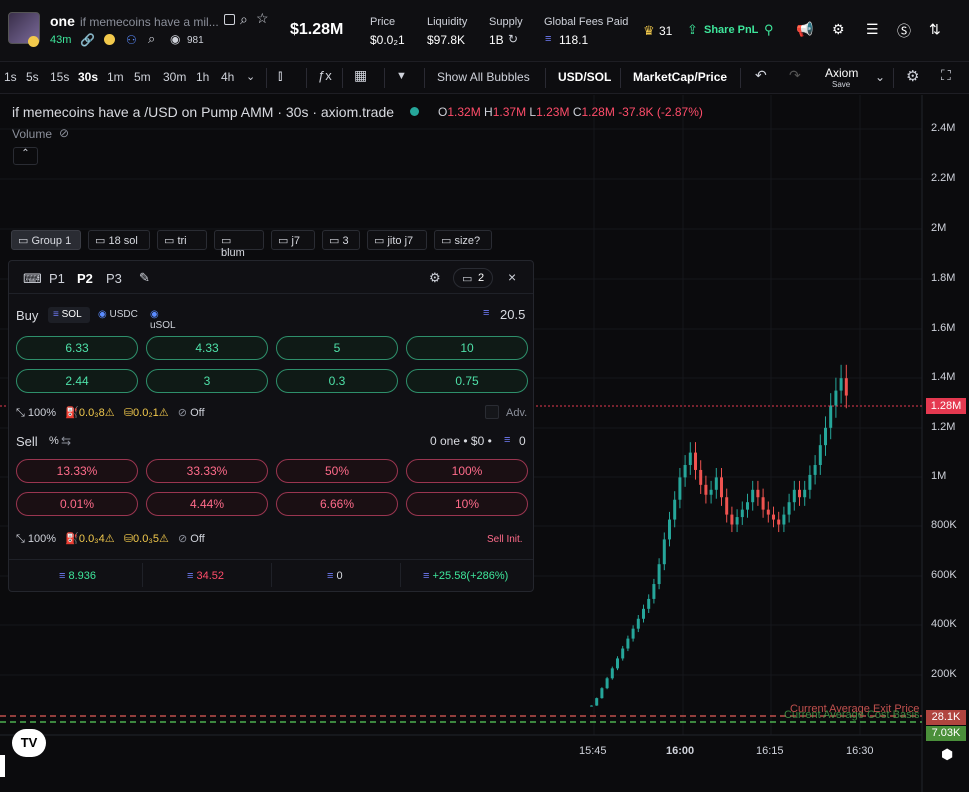 This screenshot has width=969, height=792. What do you see at coordinates (32, 279) in the screenshot?
I see `keyboard-icon: ⌨` at bounding box center [32, 279].